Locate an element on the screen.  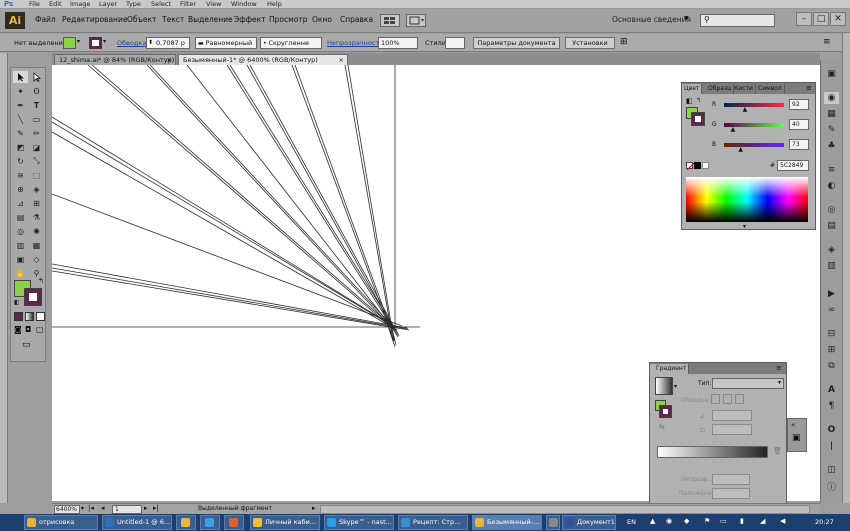
stroke-weight-field: ⬍ 0,7087 p is located at coordinates (168, 43).